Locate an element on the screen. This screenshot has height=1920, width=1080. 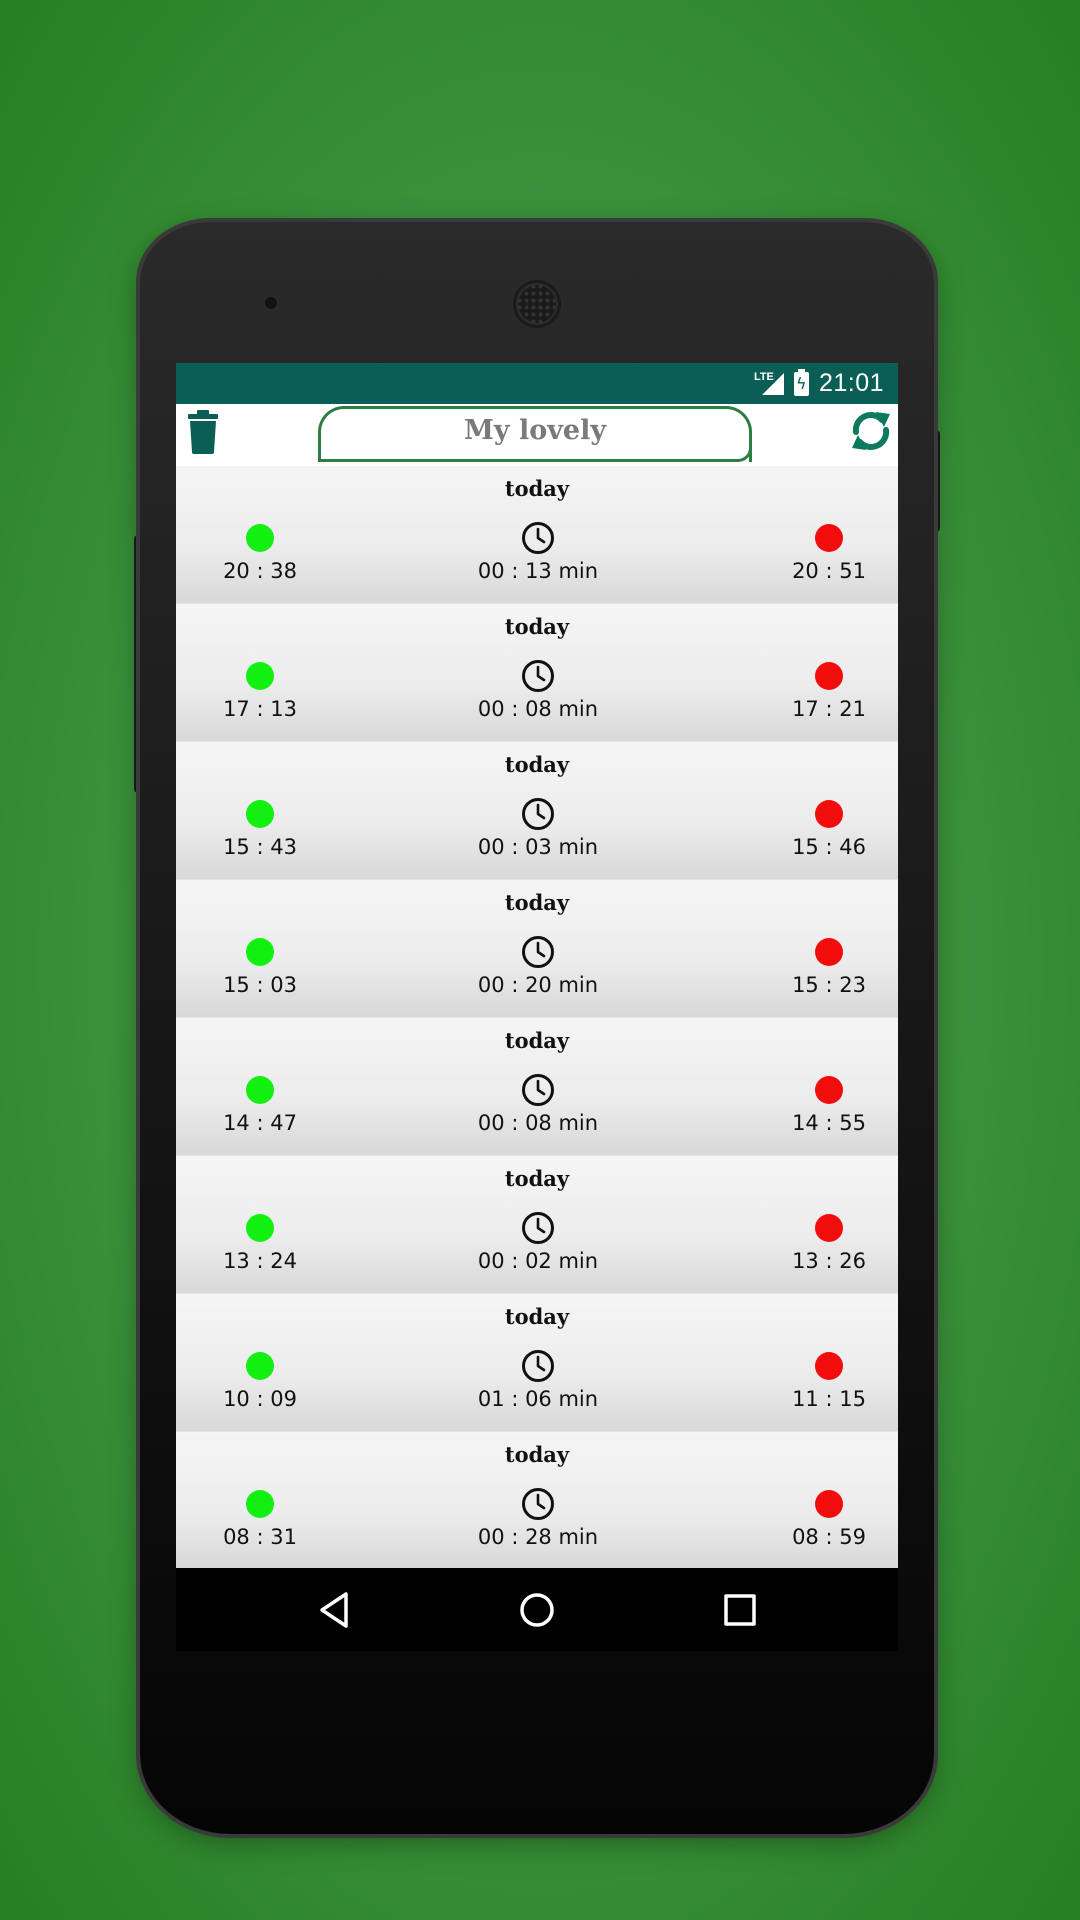
battery-charging-icon: ϟ is located at coordinates (801, 382).